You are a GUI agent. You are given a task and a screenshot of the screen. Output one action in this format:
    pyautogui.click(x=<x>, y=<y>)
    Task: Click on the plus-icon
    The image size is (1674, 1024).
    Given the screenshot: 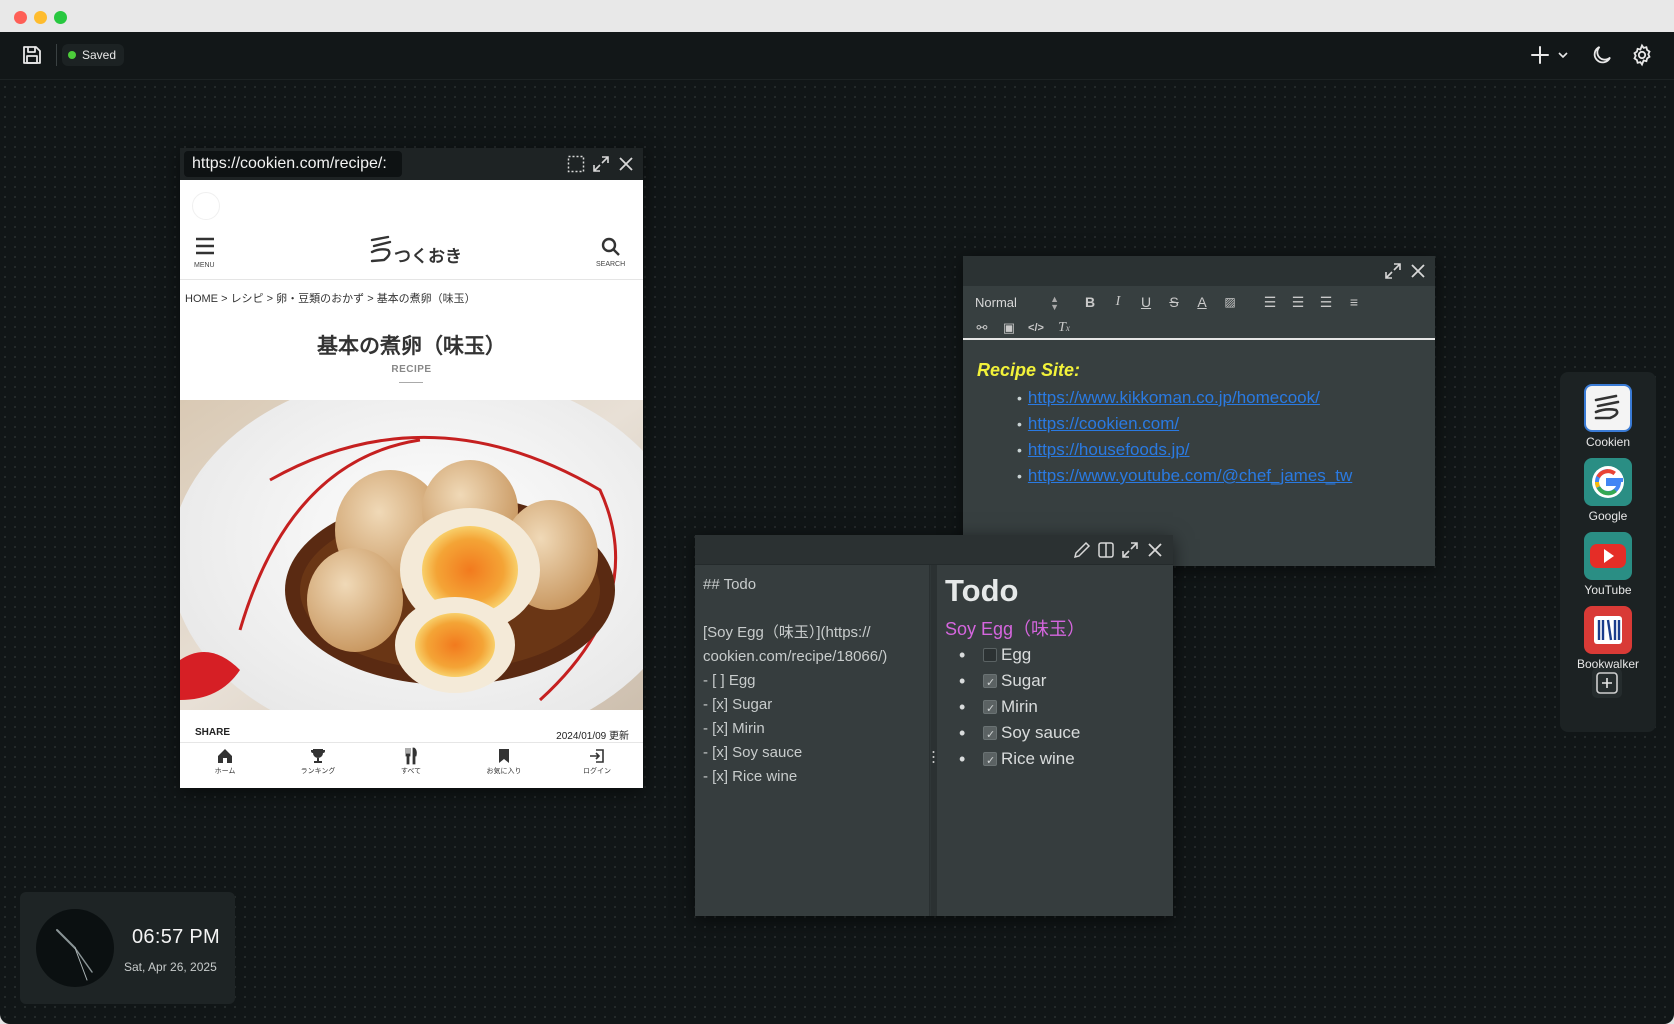 What is the action you would take?
    pyautogui.click(x=1540, y=55)
    